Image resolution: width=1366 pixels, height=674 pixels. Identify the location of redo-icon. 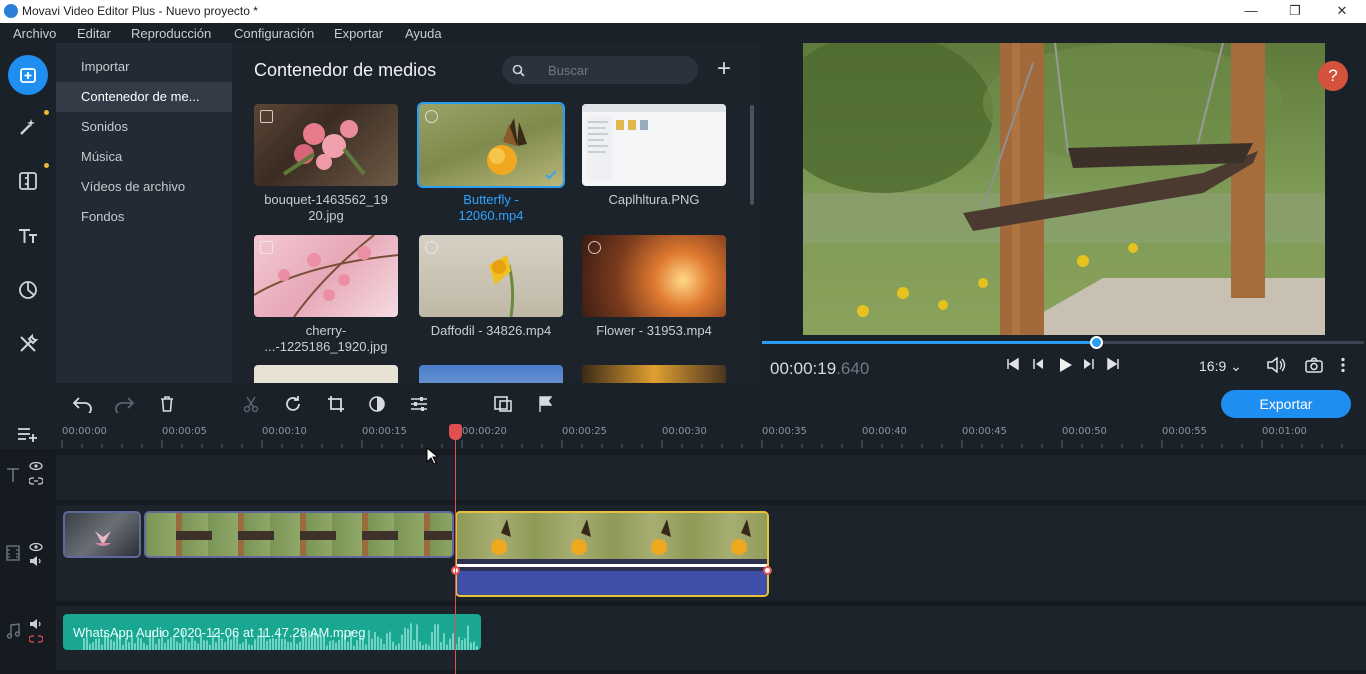
(124, 404).